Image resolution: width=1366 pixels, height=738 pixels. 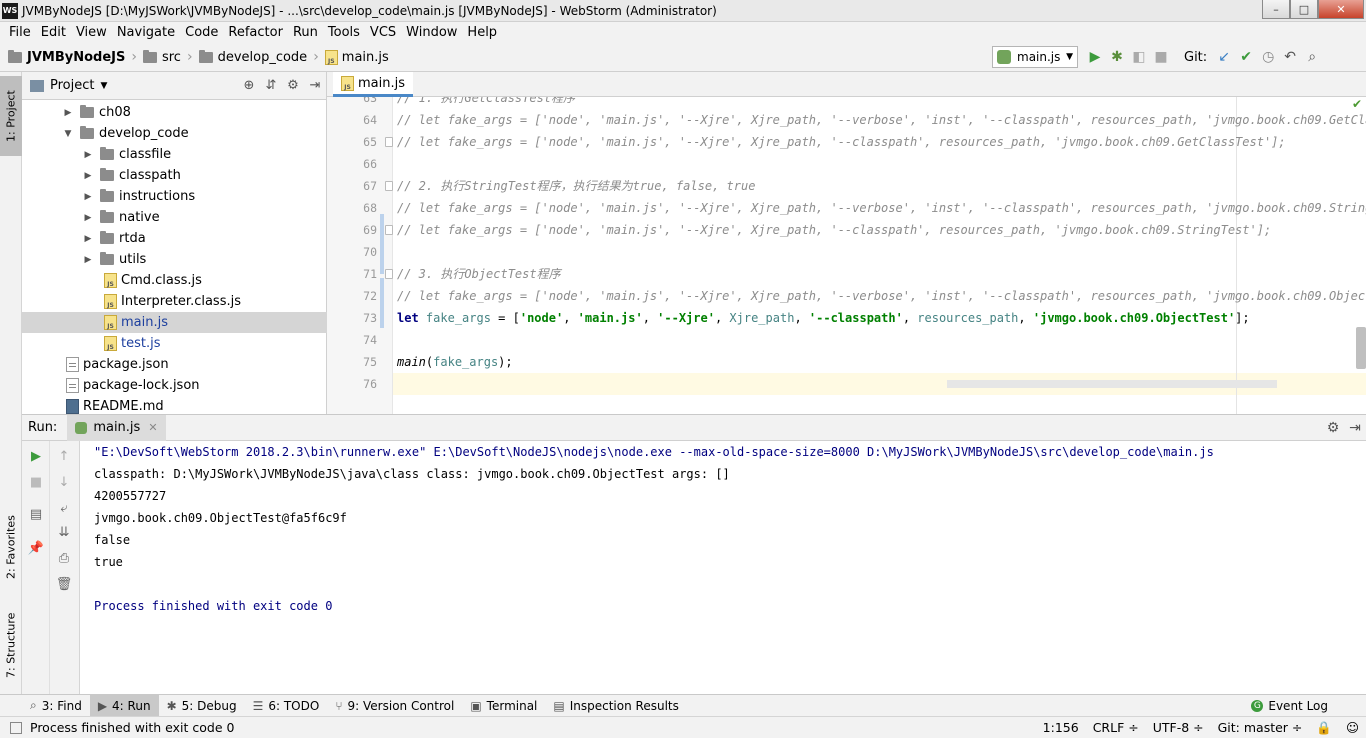 What do you see at coordinates (1289, 706) in the screenshot?
I see `toolwindow-event-log: G Event Log` at bounding box center [1289, 706].